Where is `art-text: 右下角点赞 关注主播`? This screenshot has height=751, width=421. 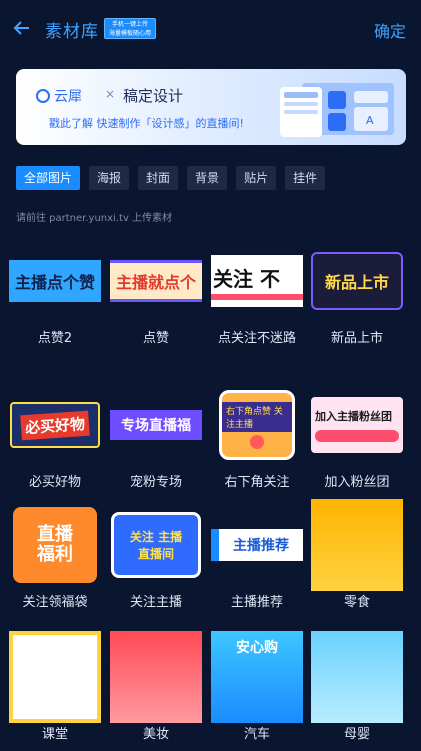
art-text: 右下角点赞 关注主播 is located at coordinates (257, 416).